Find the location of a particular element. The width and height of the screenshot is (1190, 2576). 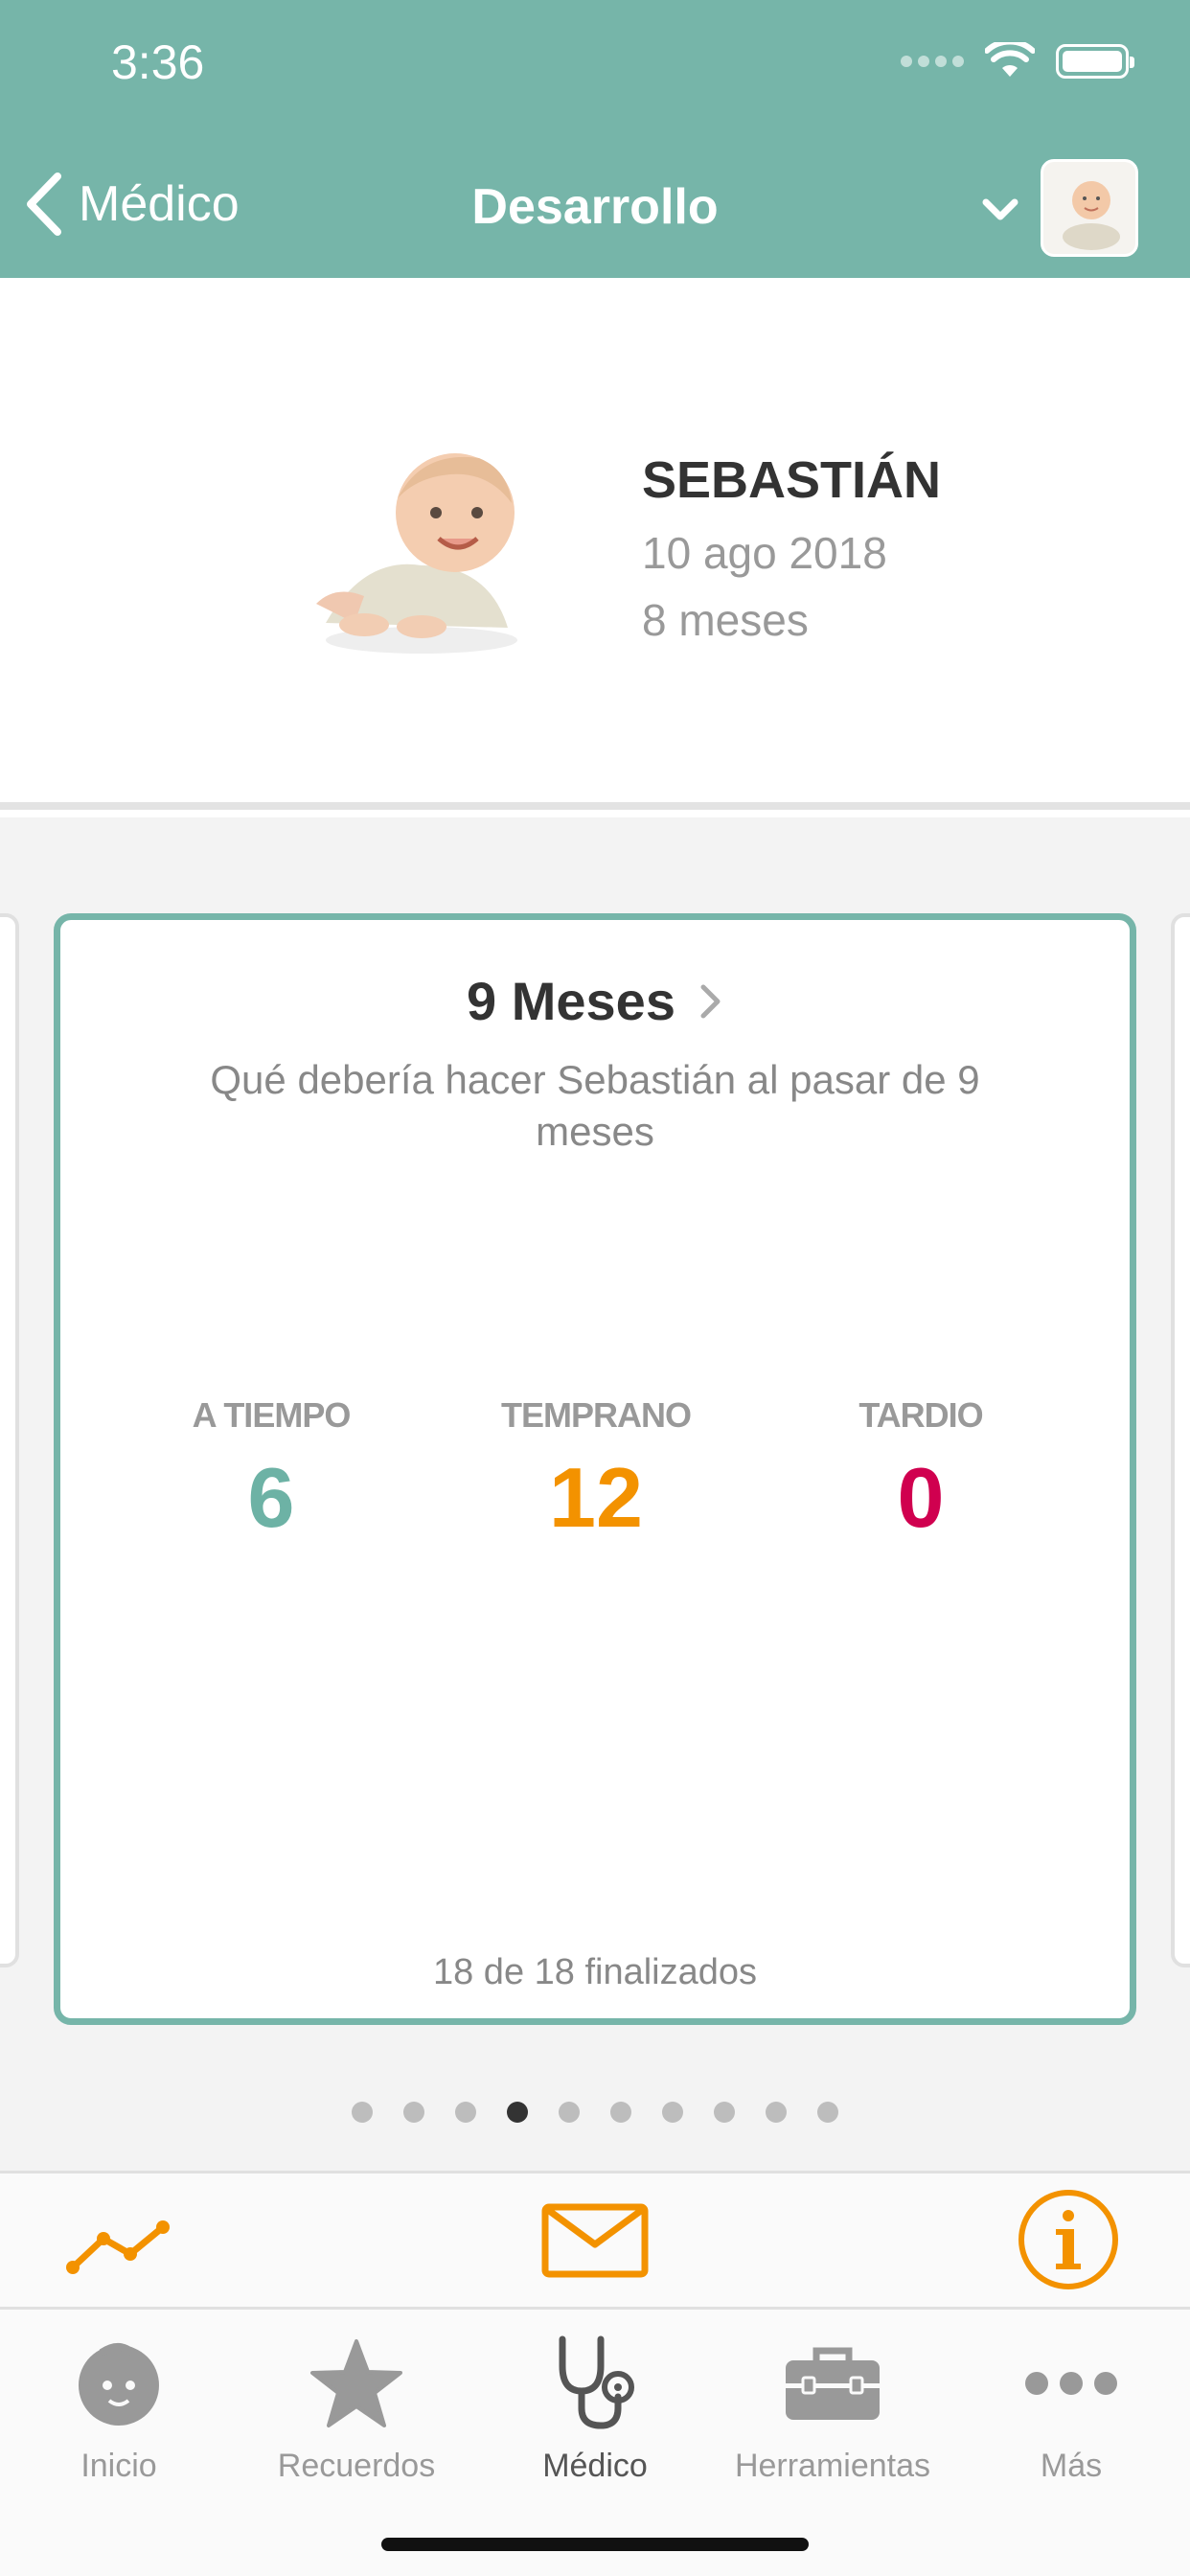

completion-status: 18 de 18 finalizados is located at coordinates (595, 1972).